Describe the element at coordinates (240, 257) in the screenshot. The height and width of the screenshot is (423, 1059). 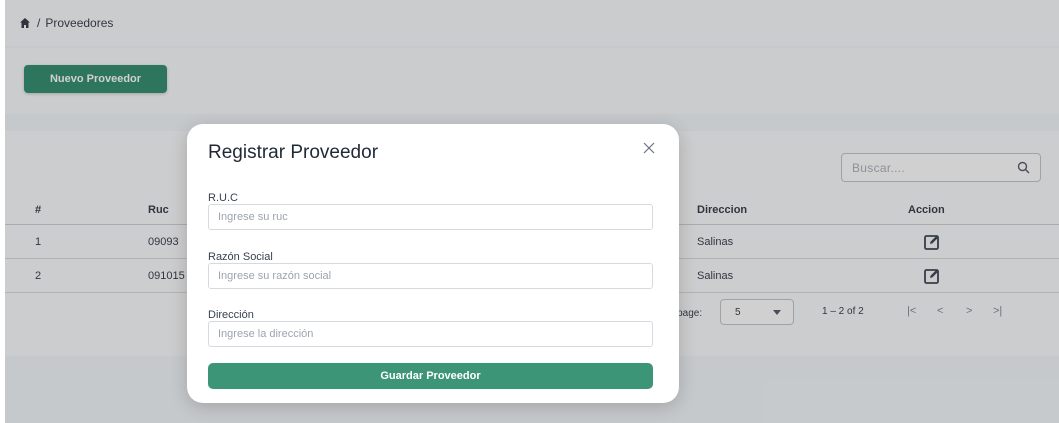
I see `razon-social-label: Razón Social` at that location.